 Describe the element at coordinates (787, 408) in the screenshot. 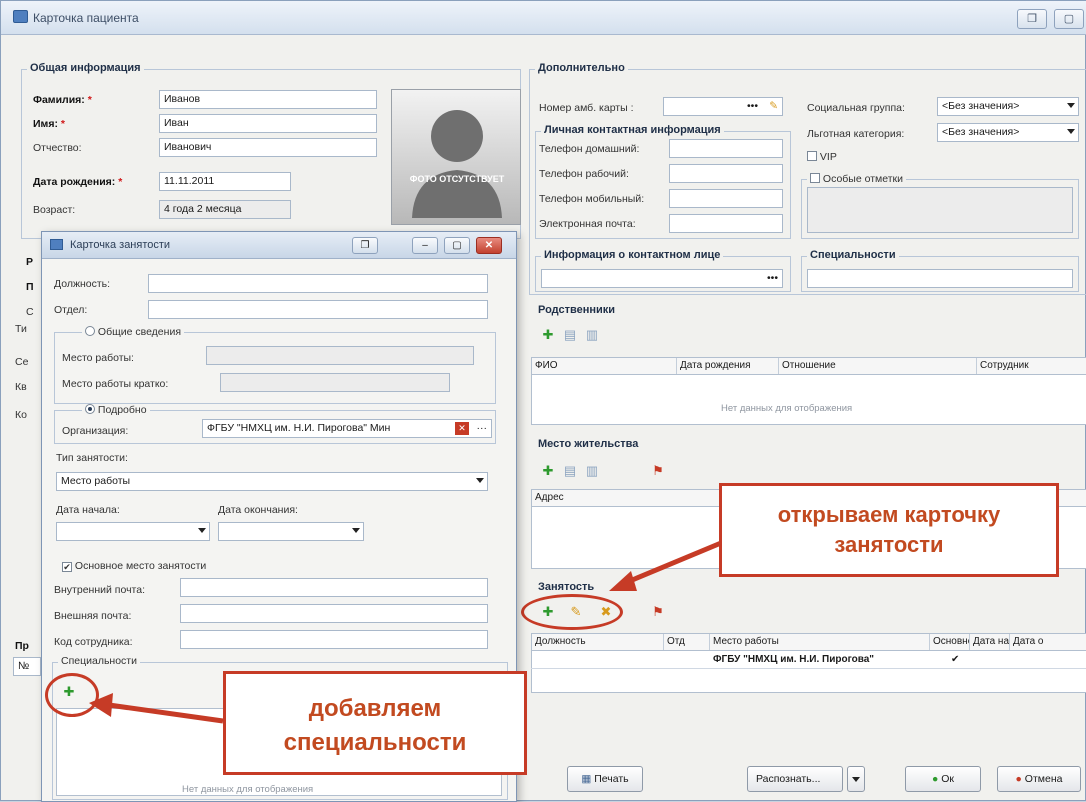

I see `relatives-empty-text: Нет данных для отображения` at that location.